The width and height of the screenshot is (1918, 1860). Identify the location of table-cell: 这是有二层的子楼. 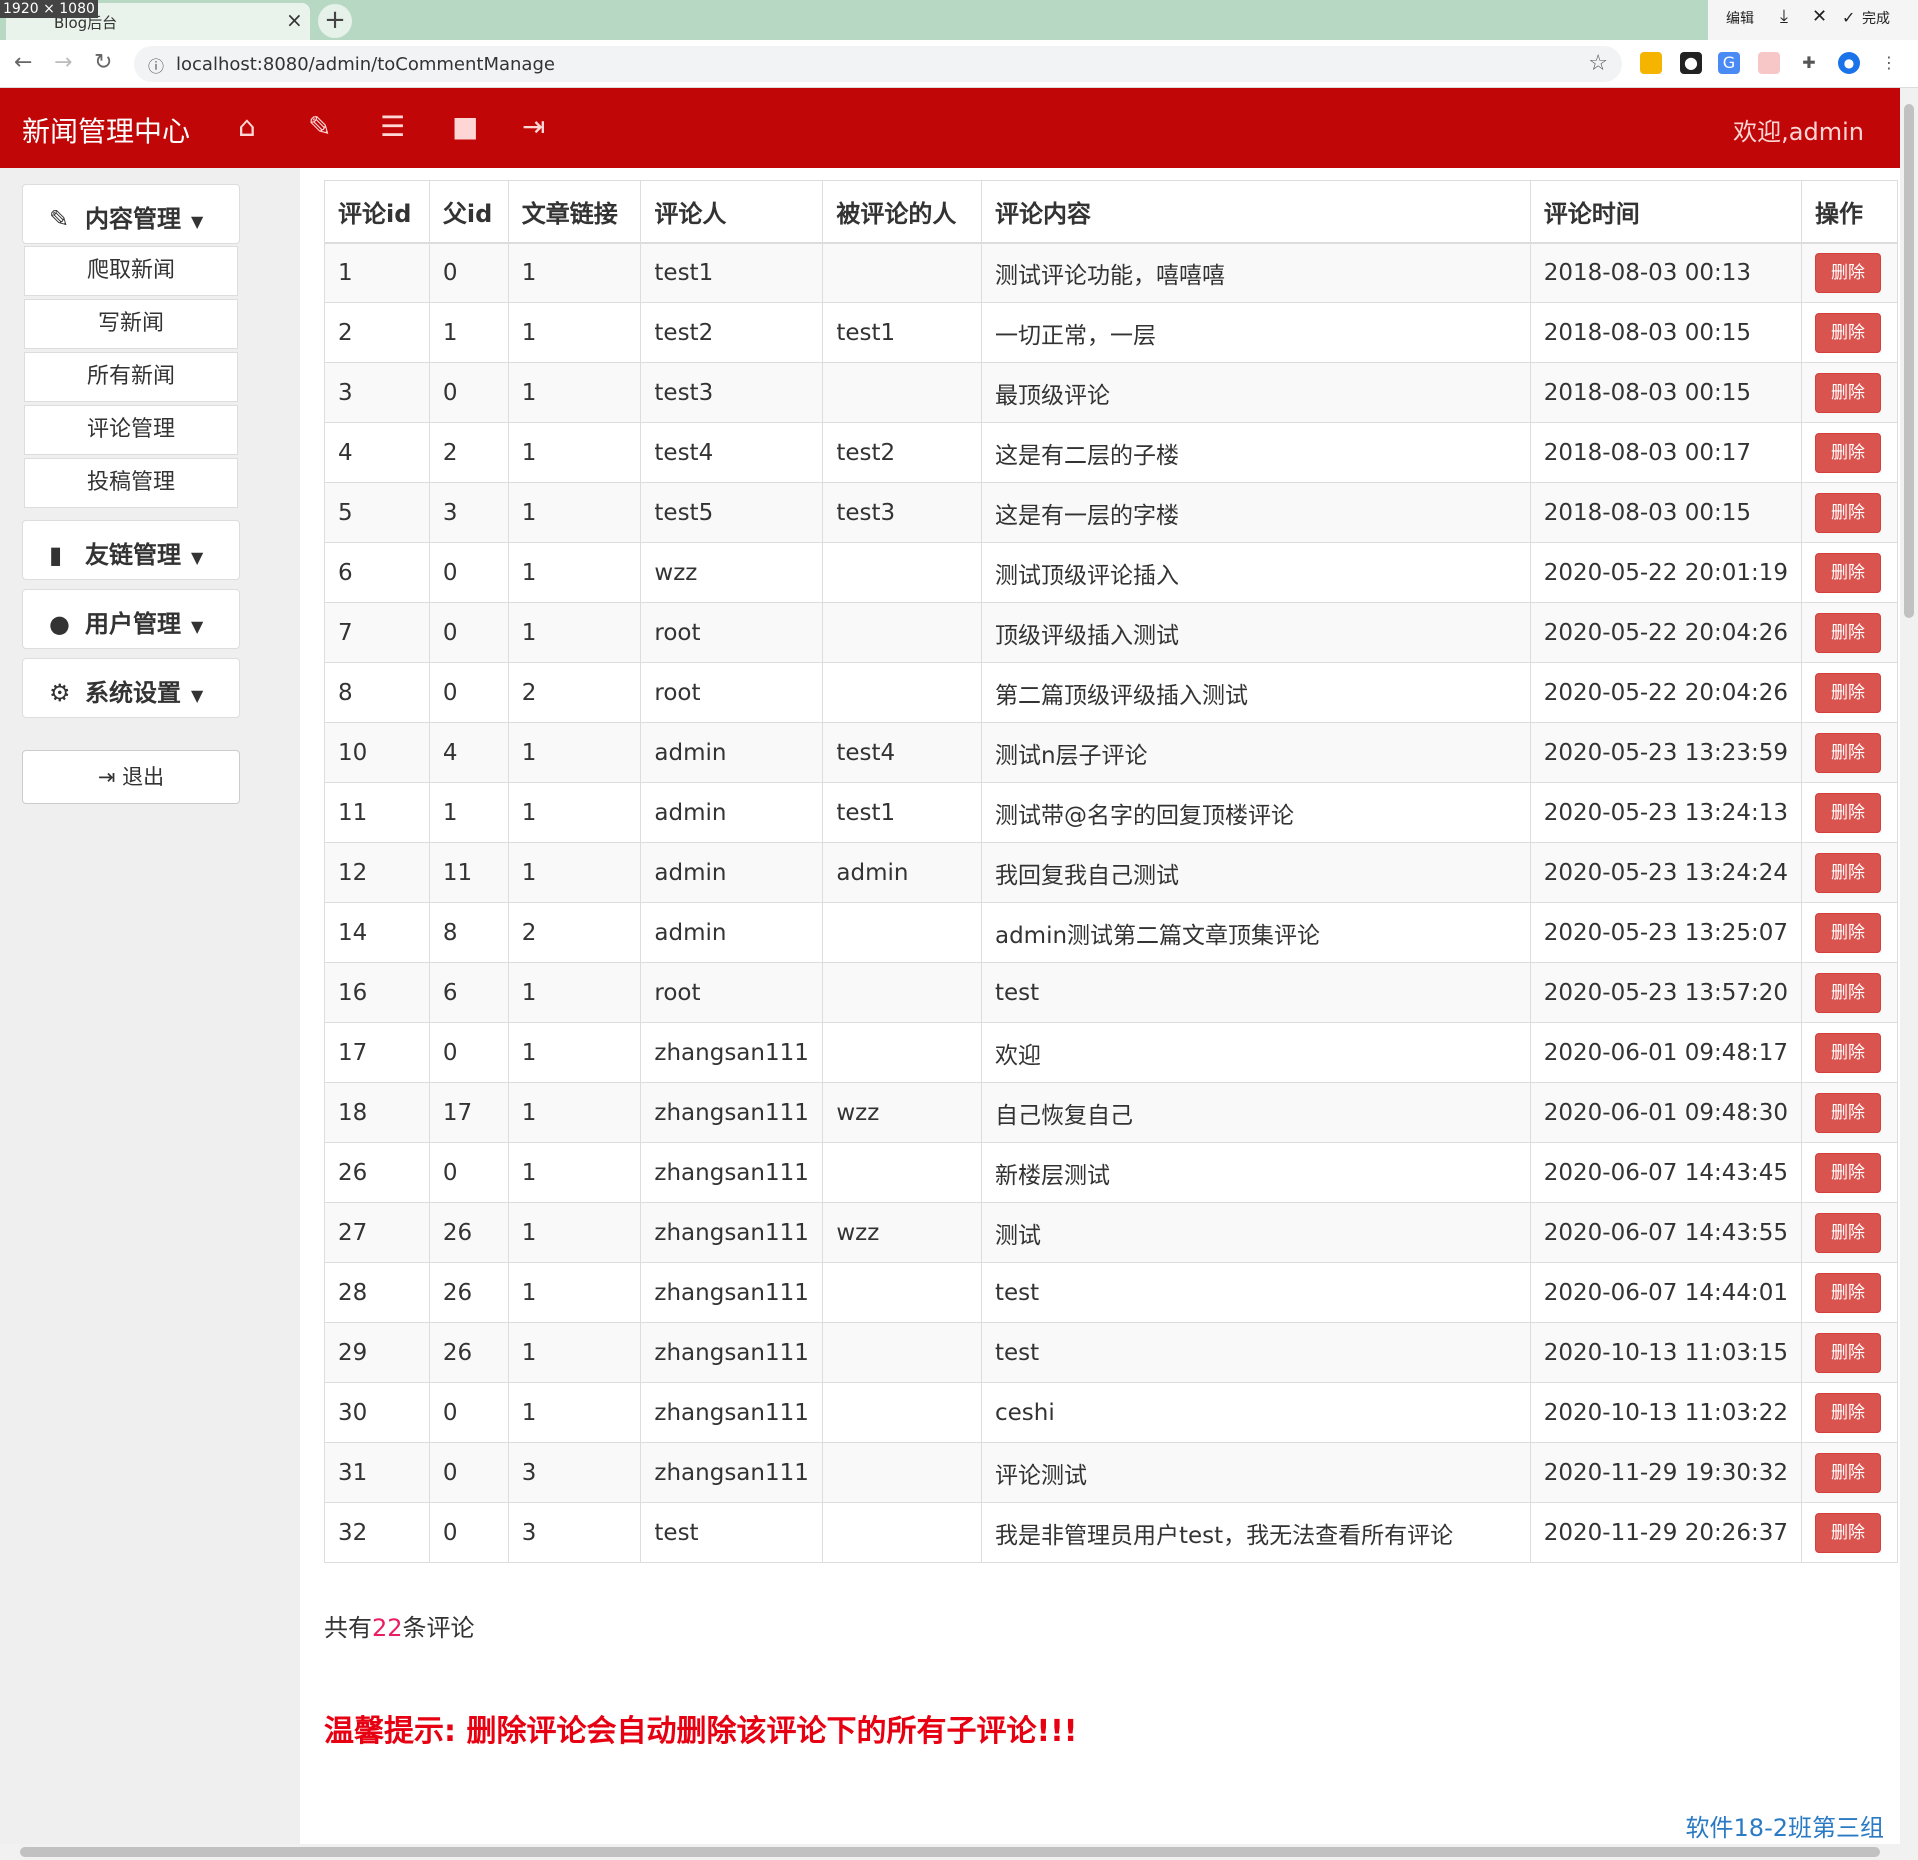
(1255, 452).